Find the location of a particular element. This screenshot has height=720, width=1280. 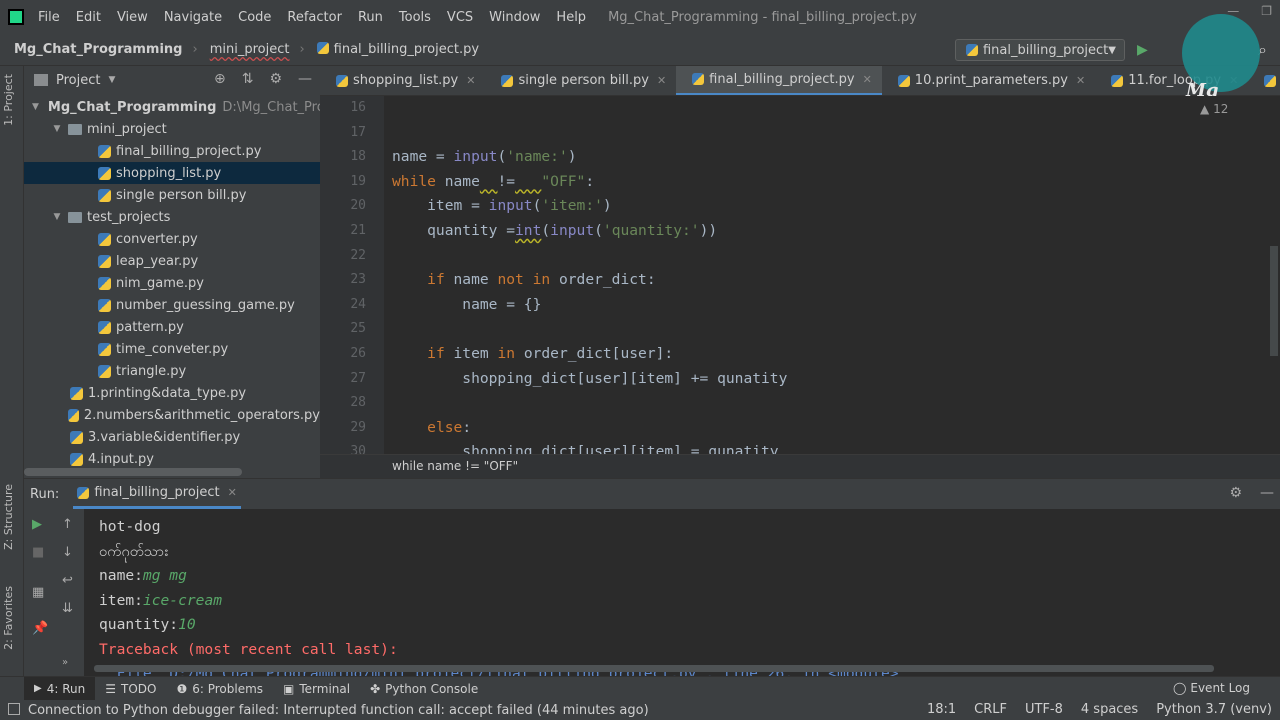

tree-file-item: converter.py is located at coordinates (172, 239).